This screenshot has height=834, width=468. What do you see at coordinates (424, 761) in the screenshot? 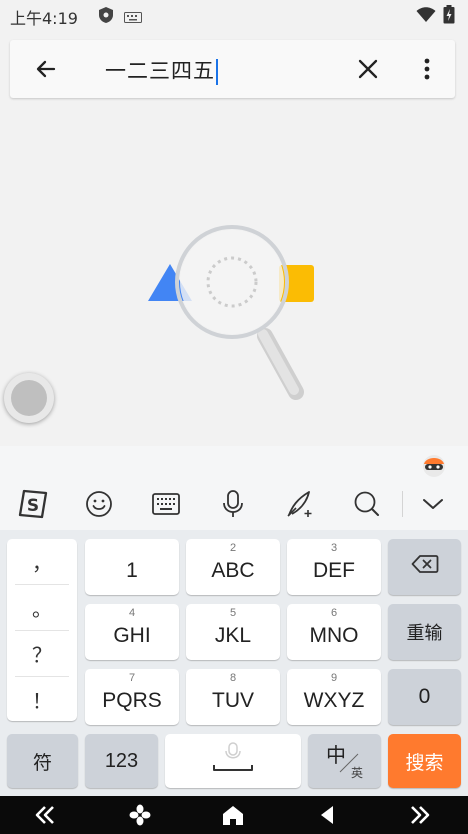
I see `search-key: 搜索` at bounding box center [424, 761].